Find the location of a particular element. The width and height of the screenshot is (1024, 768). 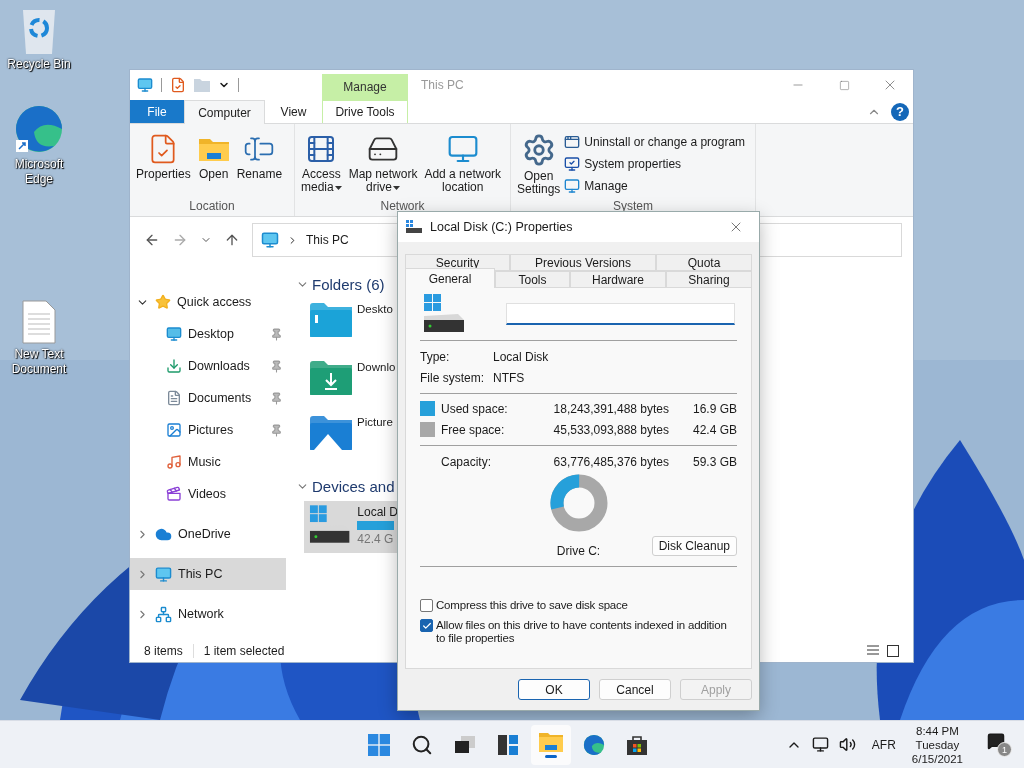

tab-group-header: Manage is located at coordinates (365, 87).